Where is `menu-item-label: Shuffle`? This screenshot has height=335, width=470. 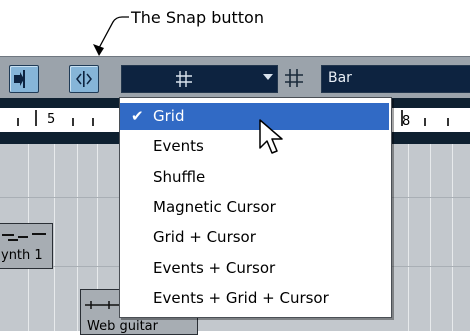
menu-item-label: Shuffle is located at coordinates (179, 177).